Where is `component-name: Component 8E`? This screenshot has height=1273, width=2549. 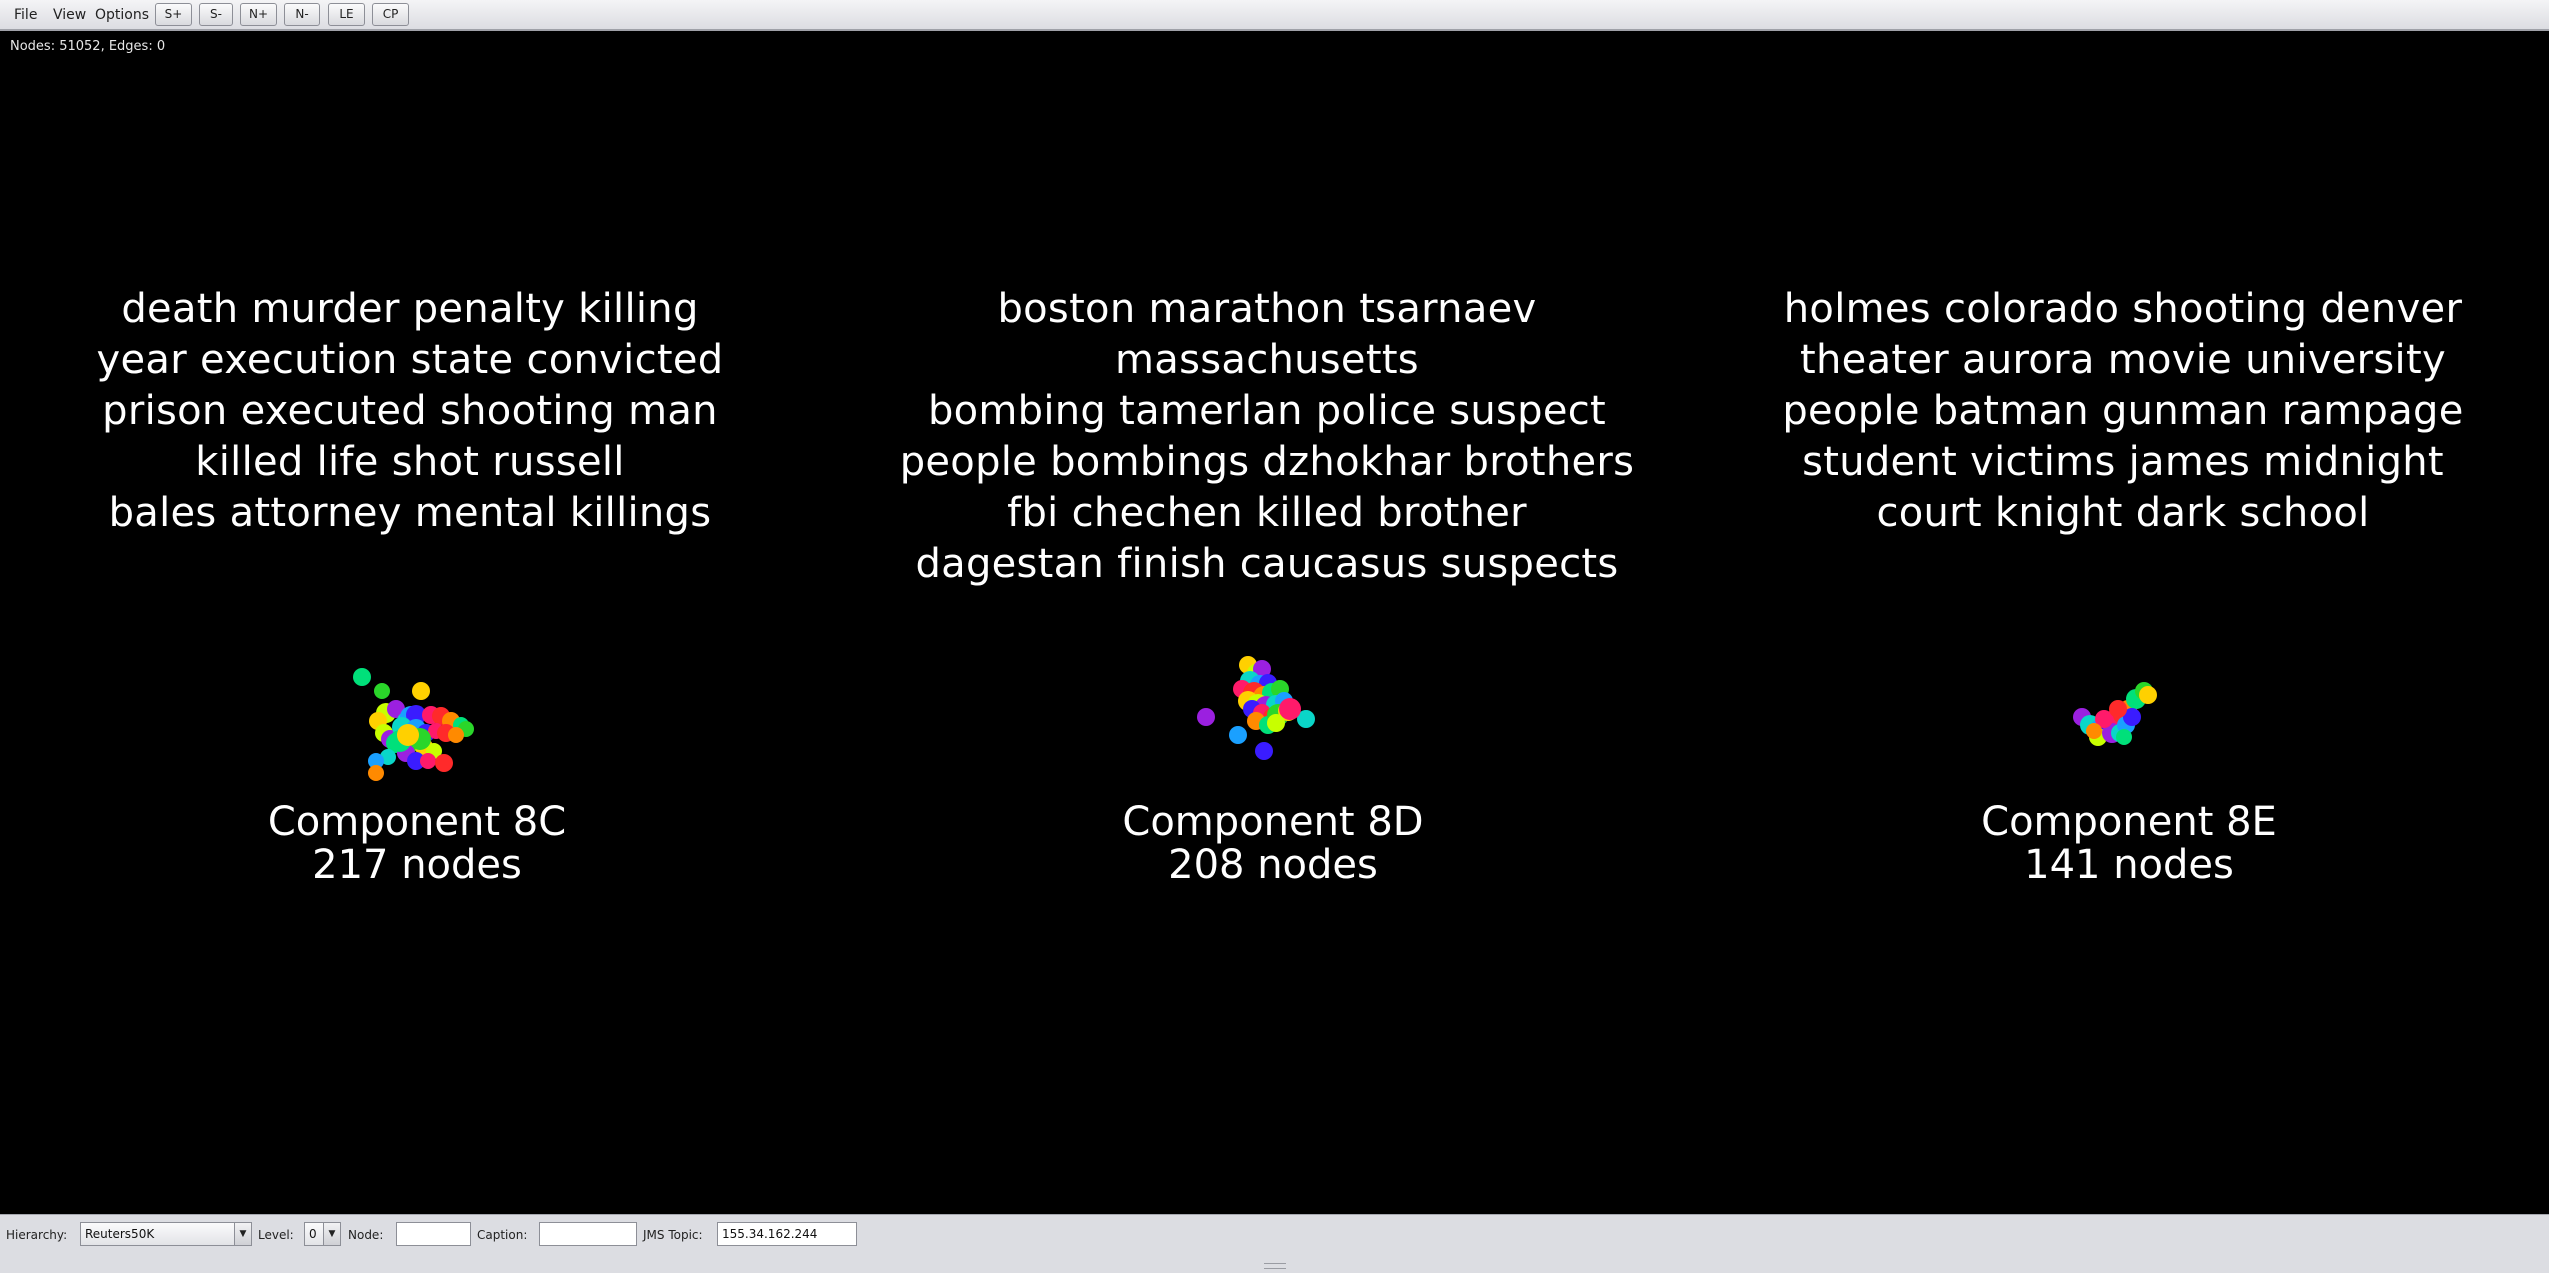 component-name: Component 8E is located at coordinates (2129, 822).